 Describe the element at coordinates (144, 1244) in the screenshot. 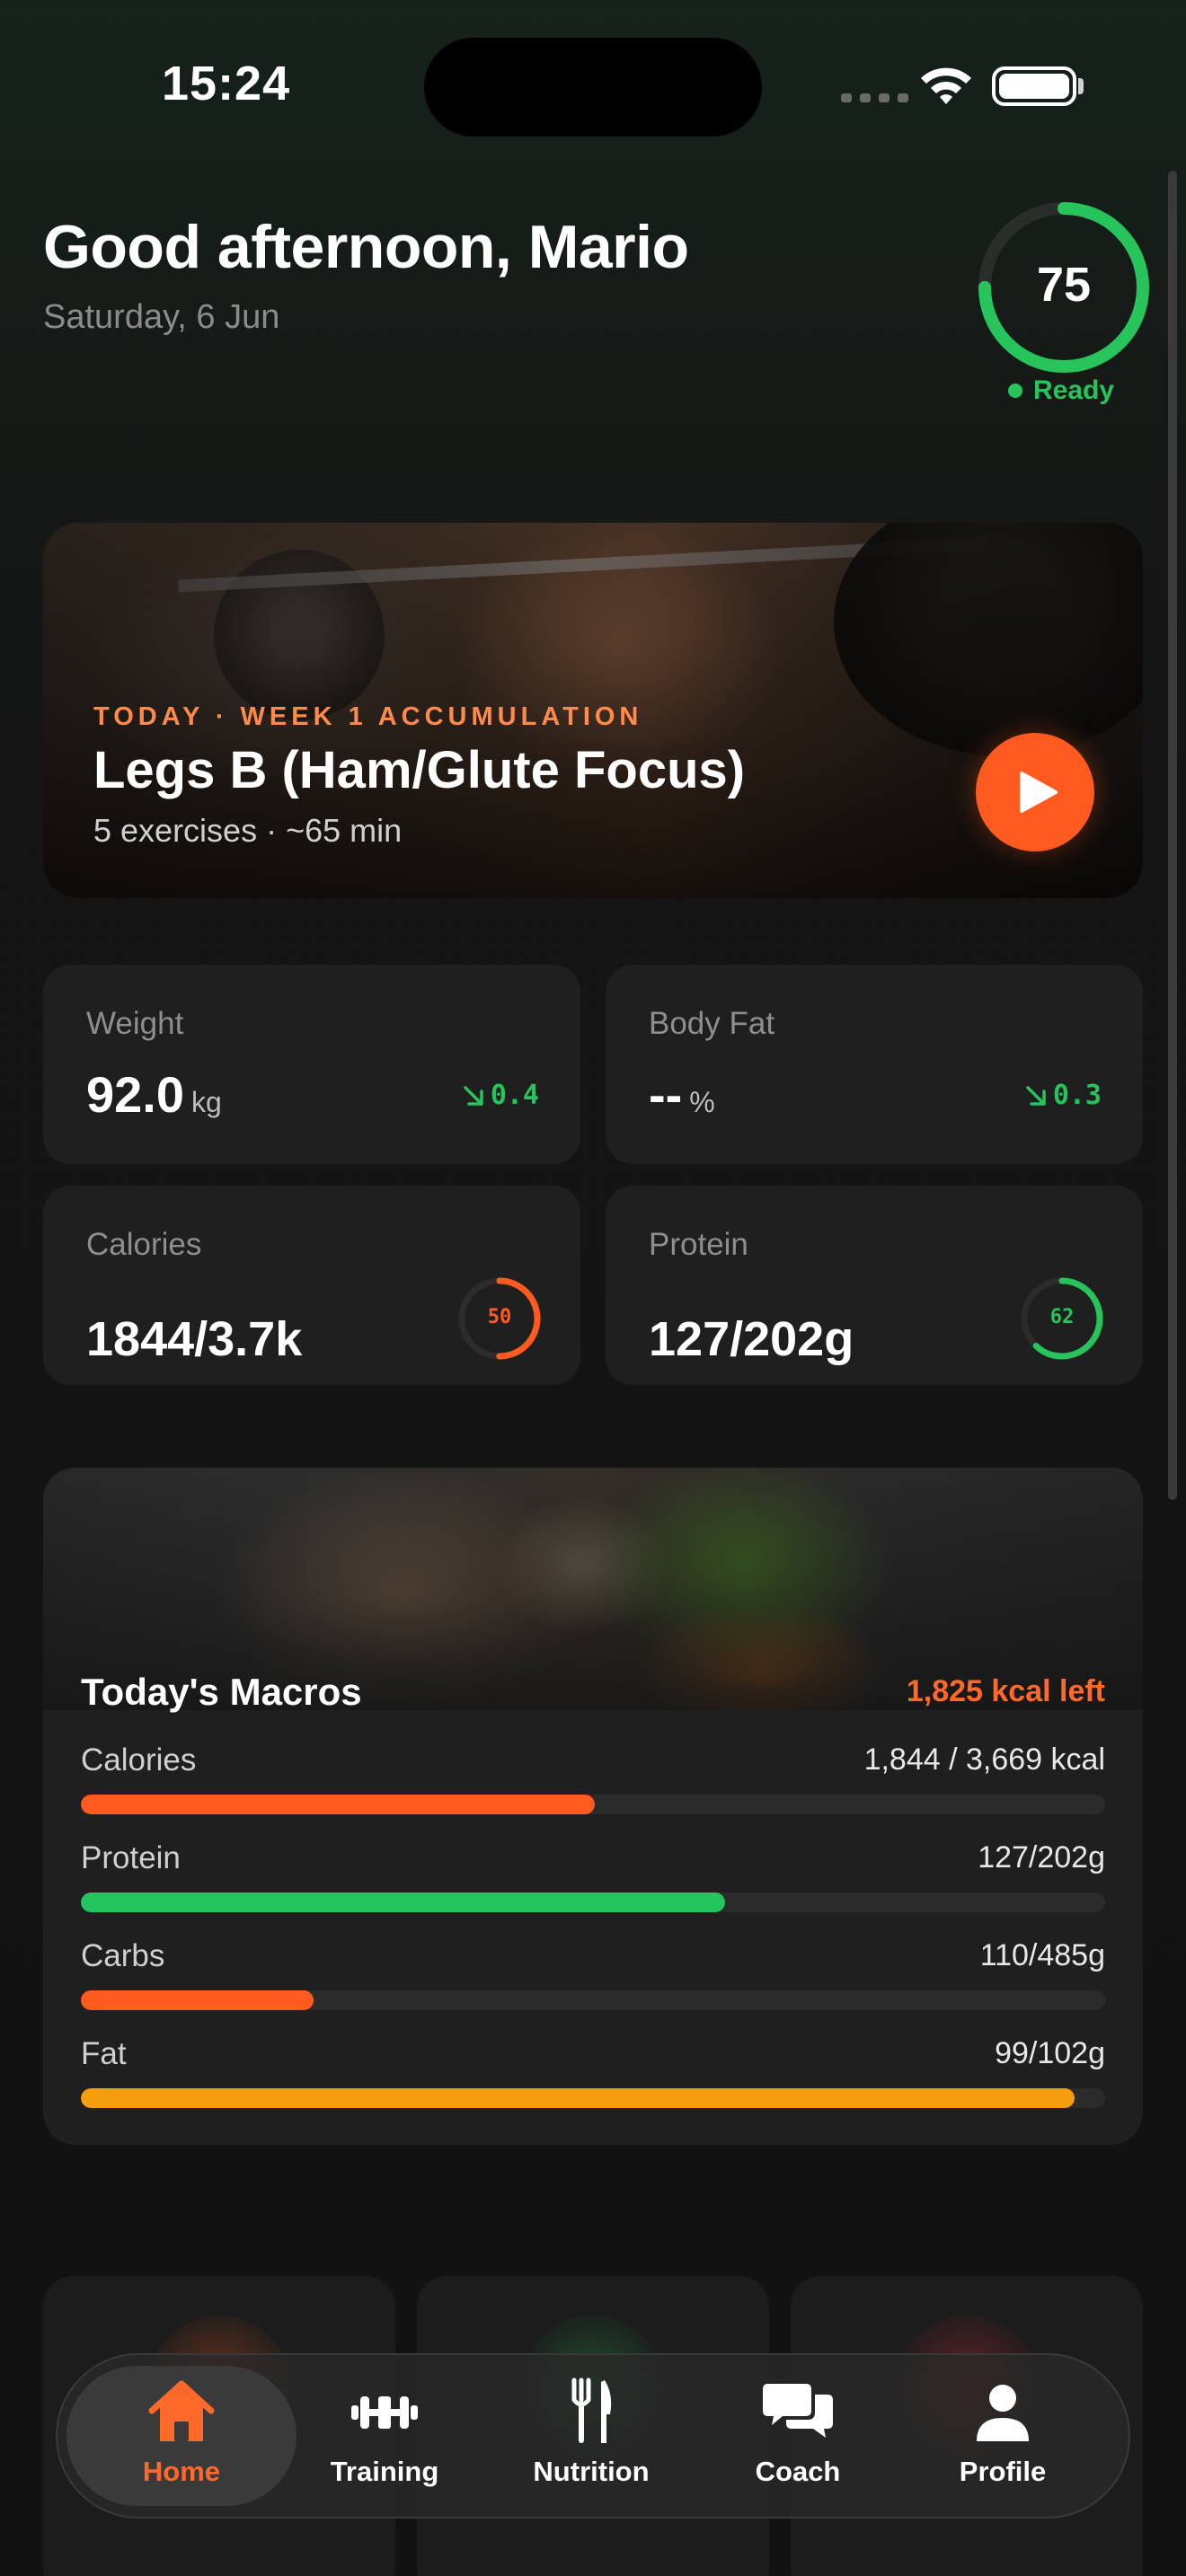

I see `calories-label: Calories` at that location.